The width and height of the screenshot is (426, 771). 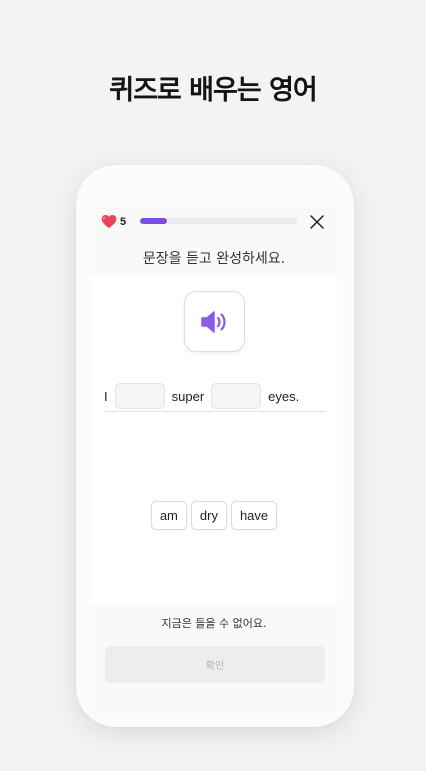 What do you see at coordinates (208, 515) in the screenshot?
I see `choice-dry: dry` at bounding box center [208, 515].